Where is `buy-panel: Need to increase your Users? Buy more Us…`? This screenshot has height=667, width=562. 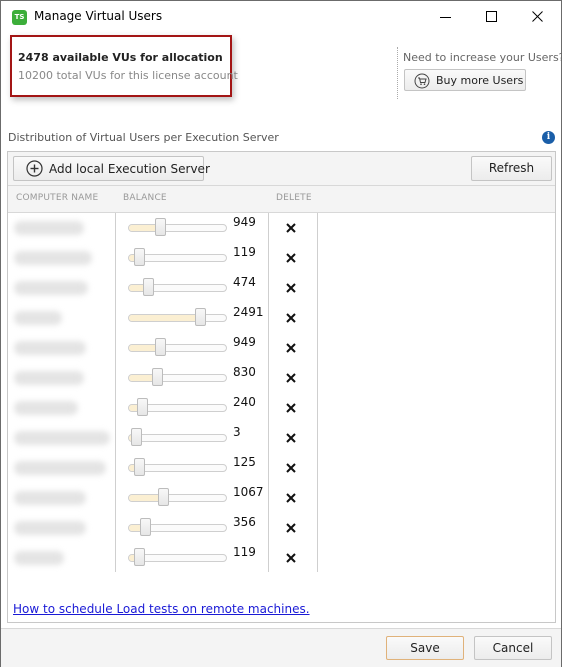 buy-panel: Need to increase your Users? Buy more Us… is located at coordinates (479, 73).